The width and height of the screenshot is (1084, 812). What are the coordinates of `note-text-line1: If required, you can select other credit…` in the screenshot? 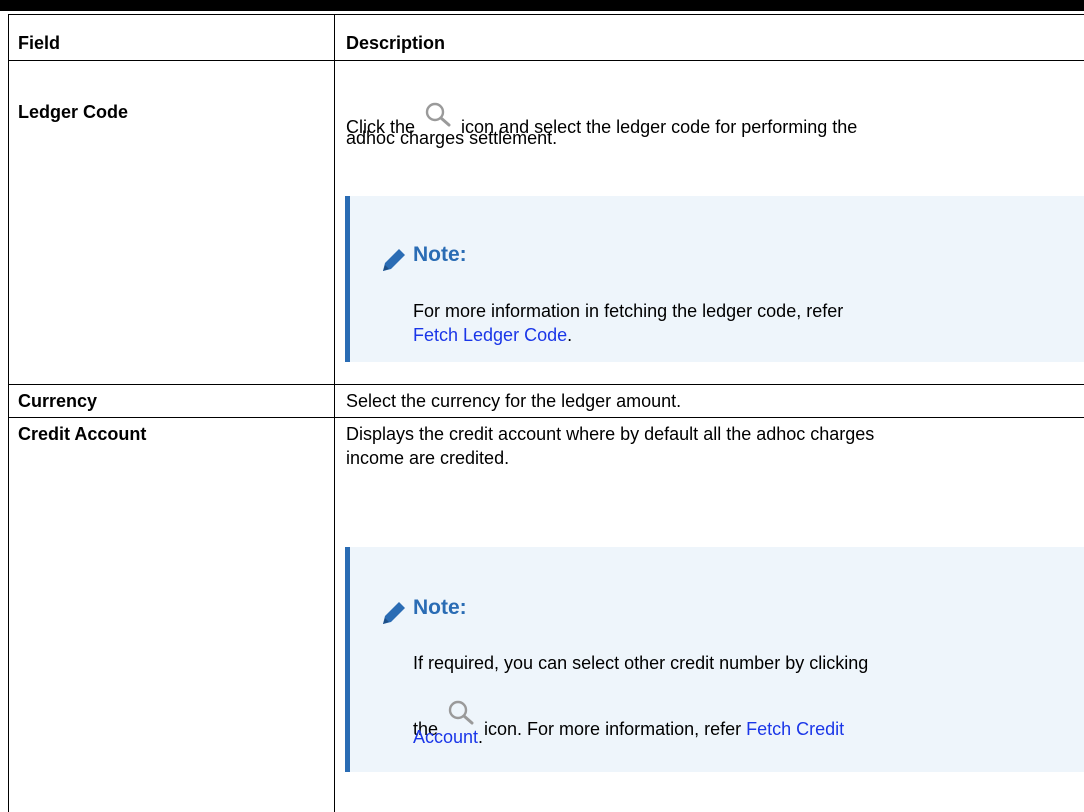 It's located at (641, 663).